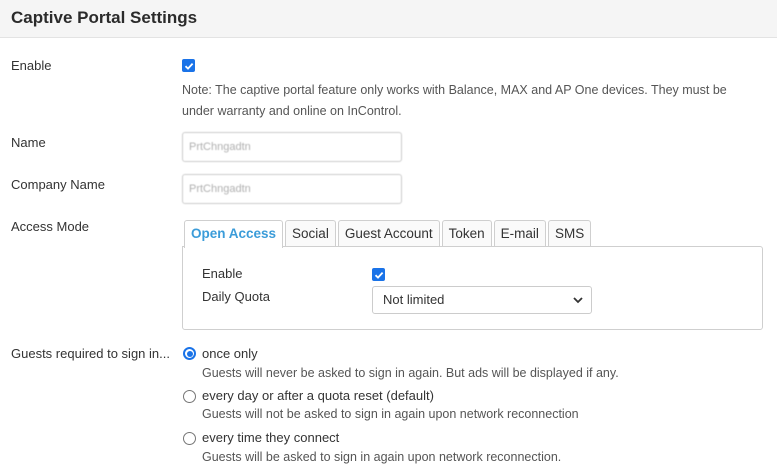  I want to click on page-title: Captive Portal Settings, so click(104, 17).